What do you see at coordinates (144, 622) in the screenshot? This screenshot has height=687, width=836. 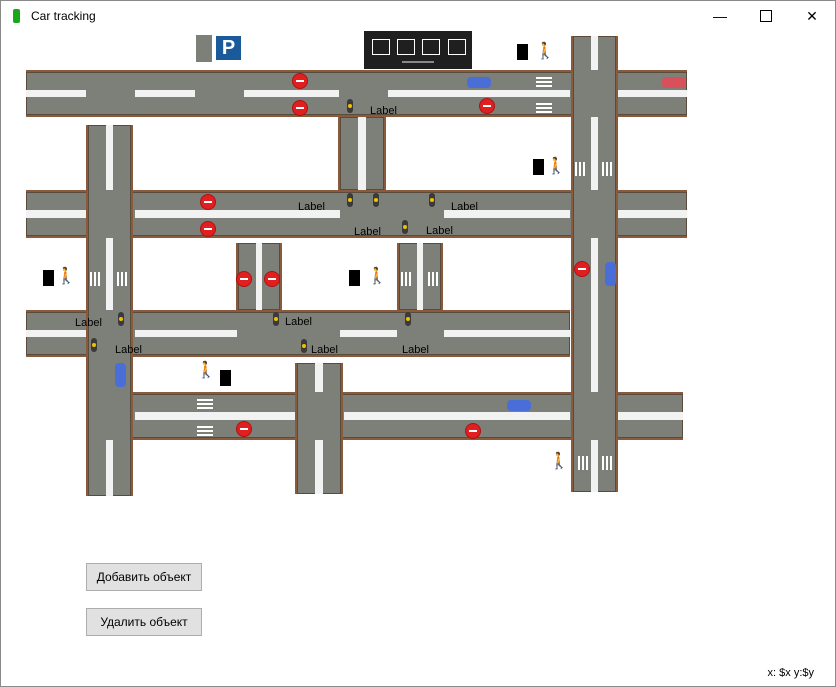 I see `remove-object-button: Удалить объект` at bounding box center [144, 622].